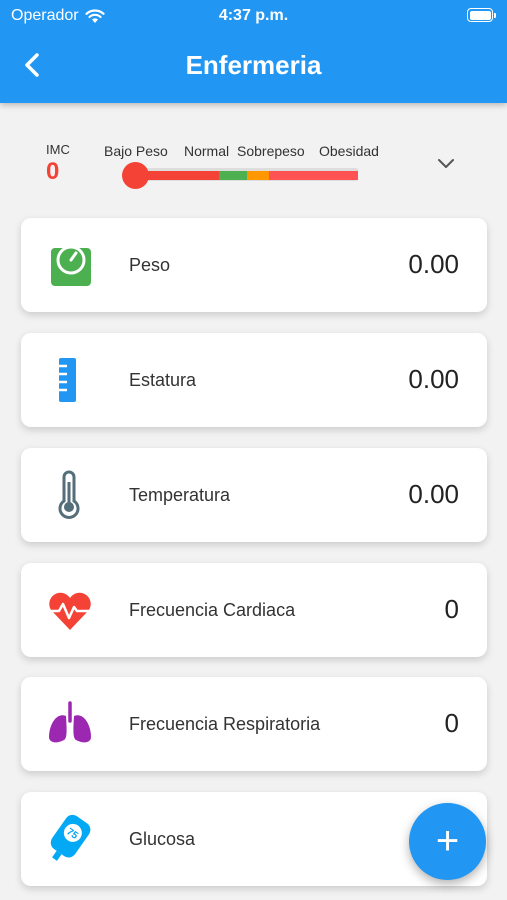 The image size is (507, 900). Describe the element at coordinates (58, 149) in the screenshot. I see `imc-label: IMC` at that location.